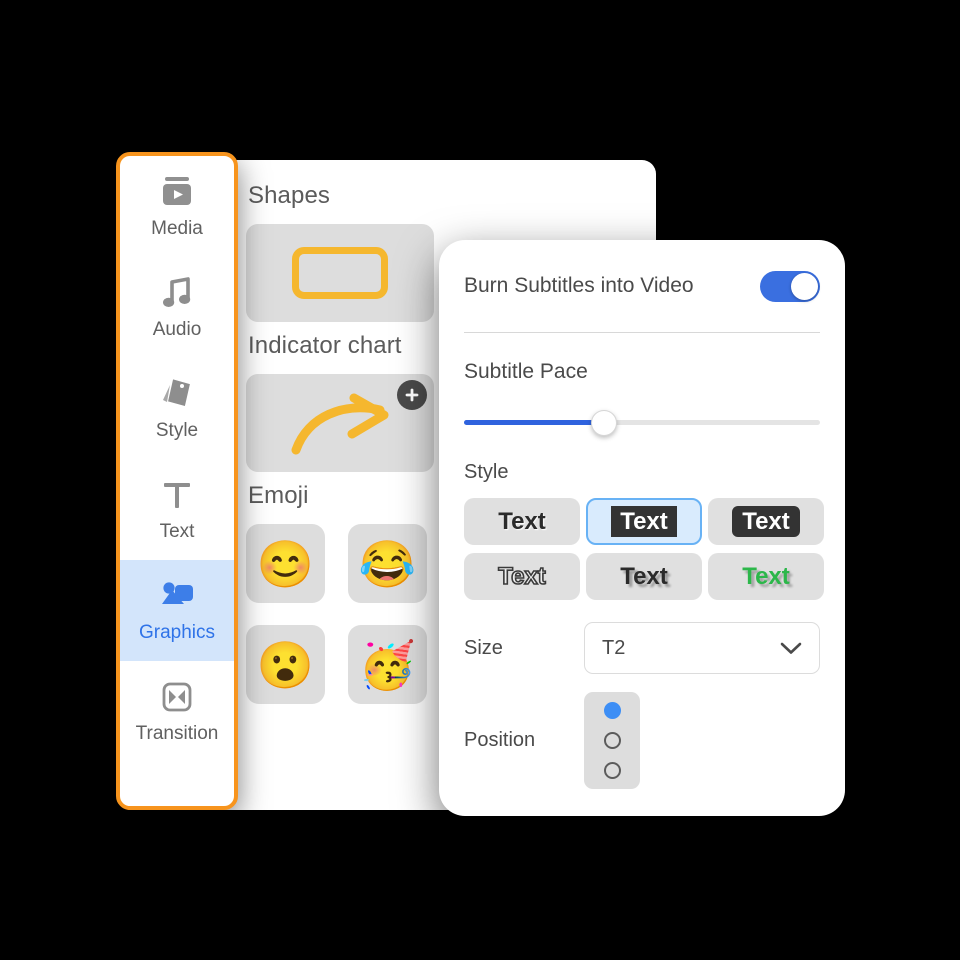 The width and height of the screenshot is (960, 960). Describe the element at coordinates (289, 195) in the screenshot. I see `section-title-shapes: Shapes` at that location.